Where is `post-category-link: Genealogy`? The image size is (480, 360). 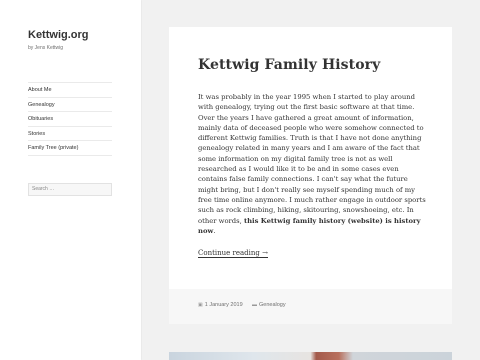 post-category-link: Genealogy is located at coordinates (272, 305).